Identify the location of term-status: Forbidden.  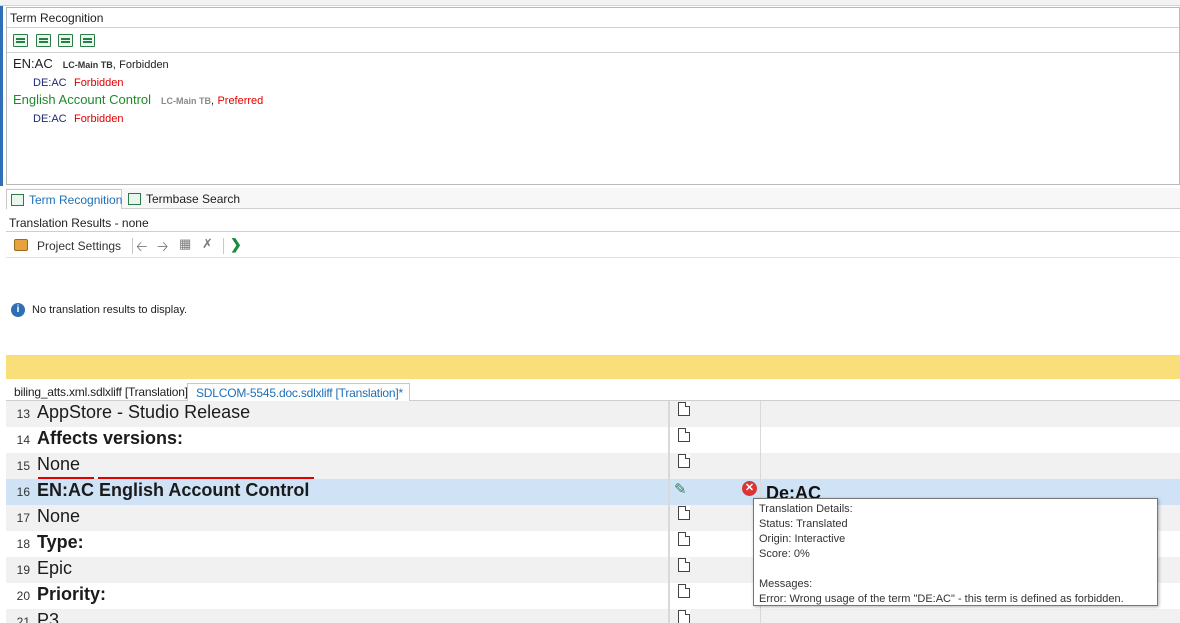
(144, 65).